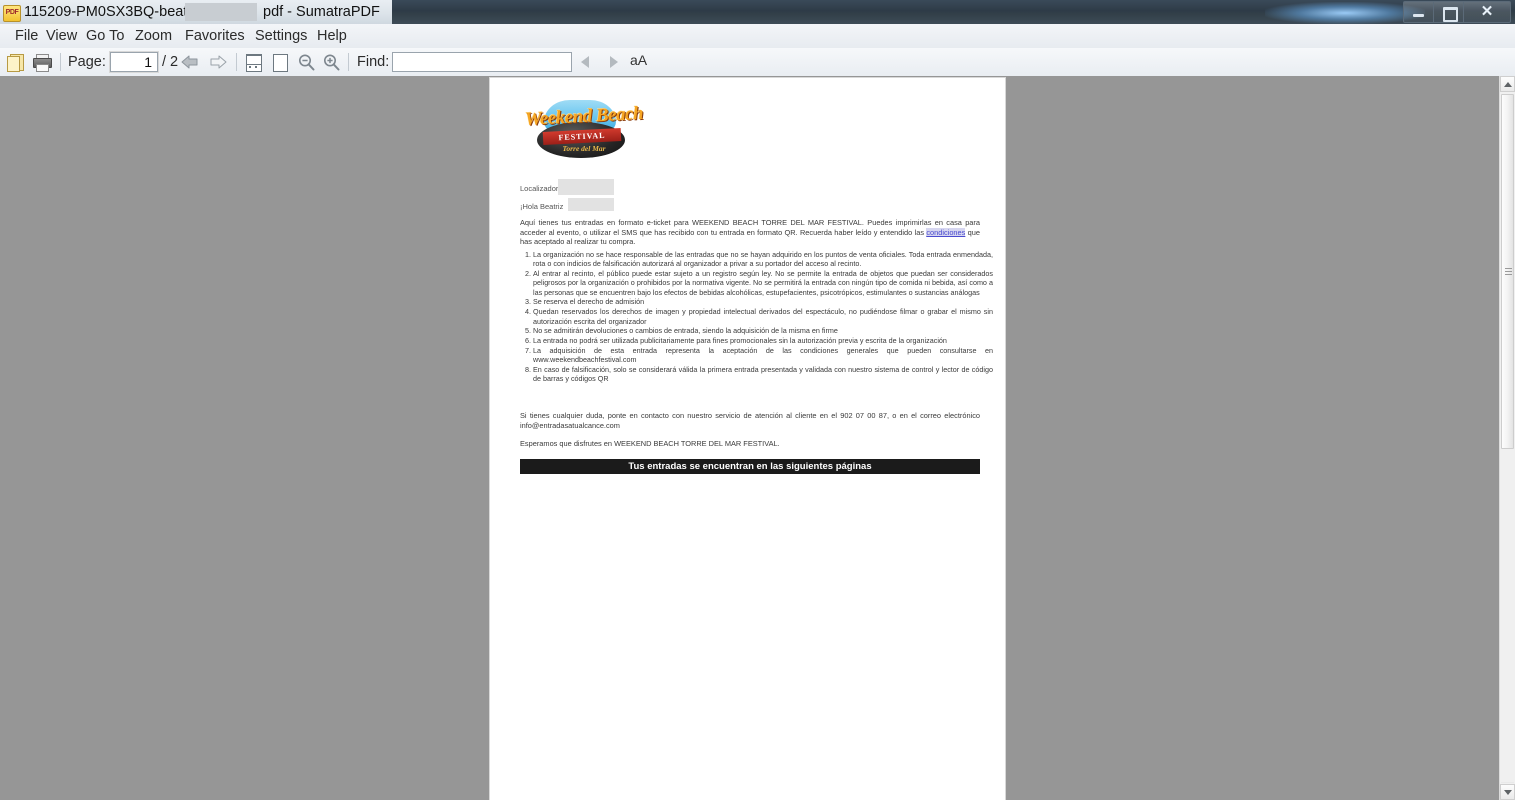  I want to click on open-document-icon, so click(16, 62).